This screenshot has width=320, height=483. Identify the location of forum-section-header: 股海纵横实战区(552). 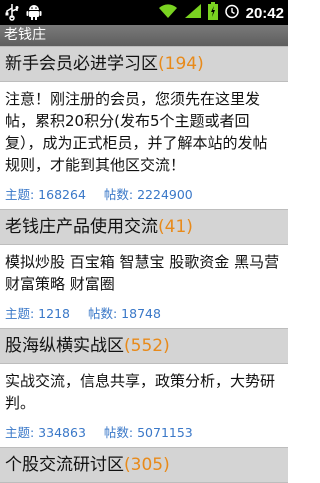
(144, 346).